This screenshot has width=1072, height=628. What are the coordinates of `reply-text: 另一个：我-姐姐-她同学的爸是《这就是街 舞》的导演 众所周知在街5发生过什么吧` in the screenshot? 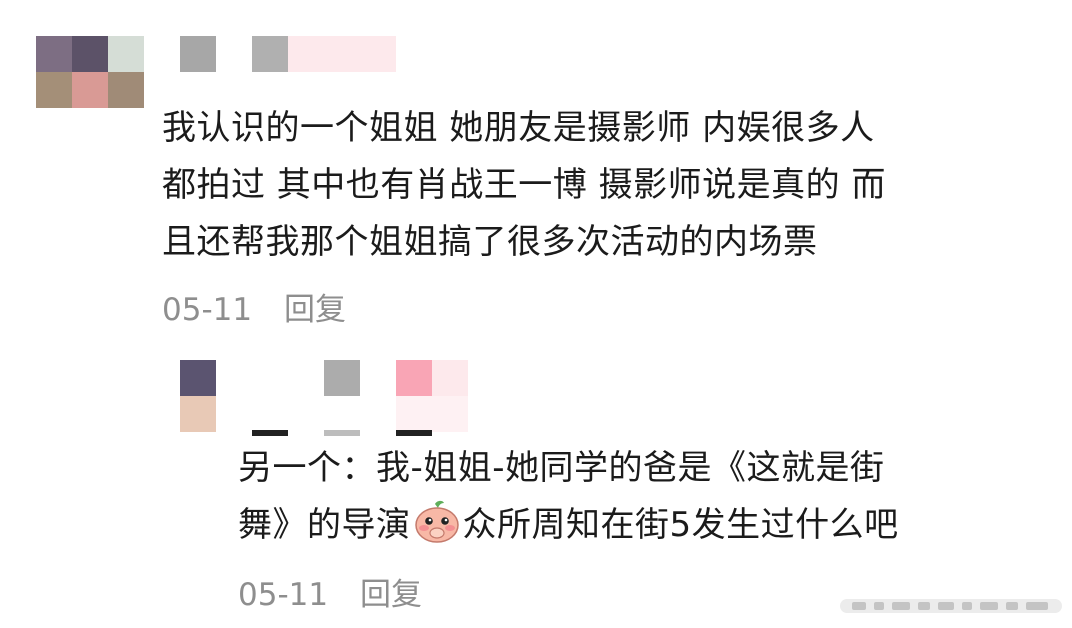 It's located at (568, 501).